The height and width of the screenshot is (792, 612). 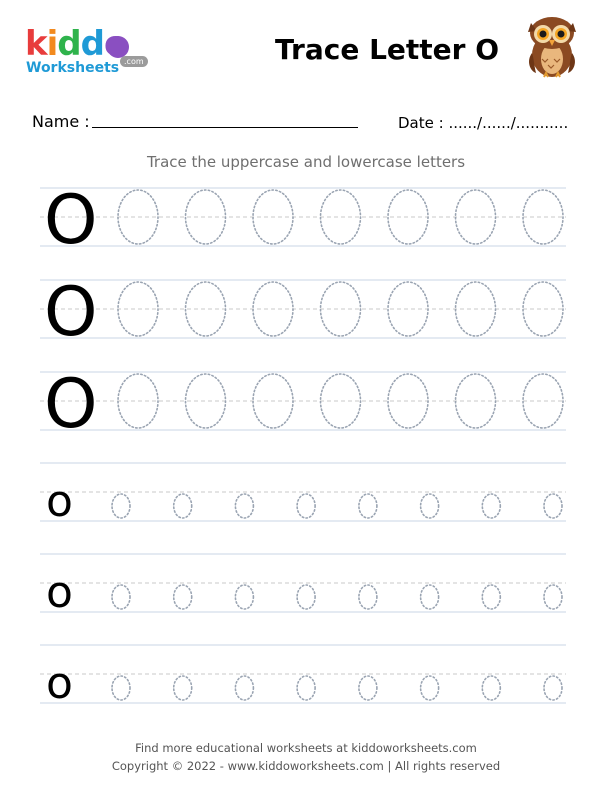 I want to click on name-field-line, so click(x=225, y=127).